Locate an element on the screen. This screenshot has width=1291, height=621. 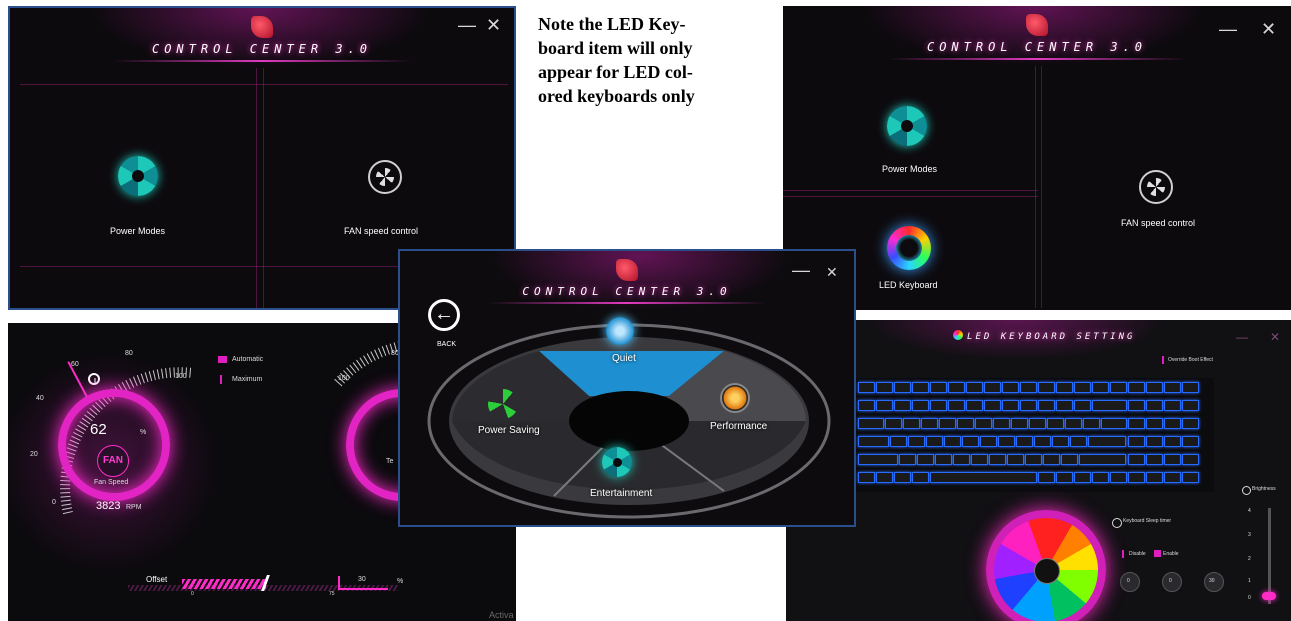
timer-seconds-dial: 30 is located at coordinates (1214, 582).